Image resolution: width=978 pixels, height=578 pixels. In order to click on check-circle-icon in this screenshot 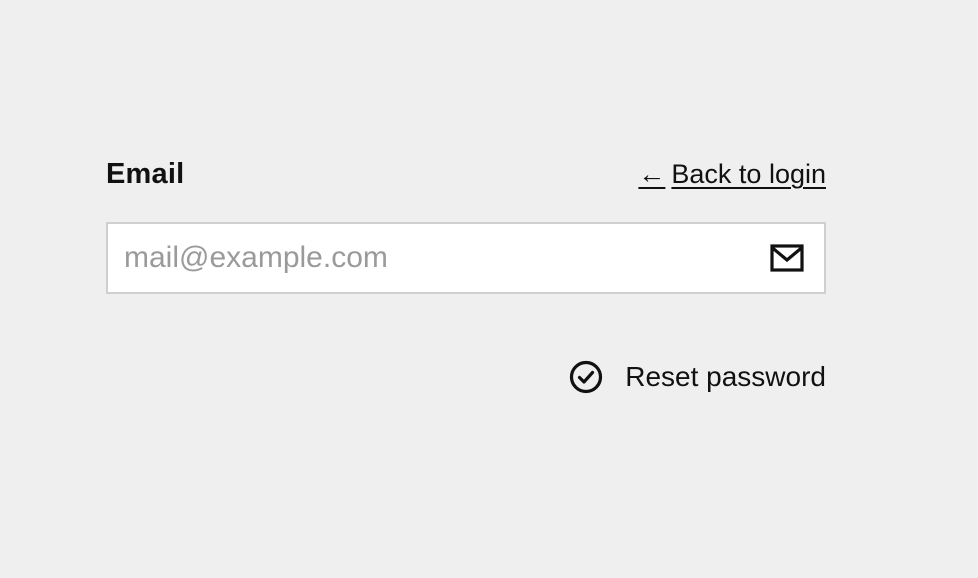, I will do `click(586, 377)`.